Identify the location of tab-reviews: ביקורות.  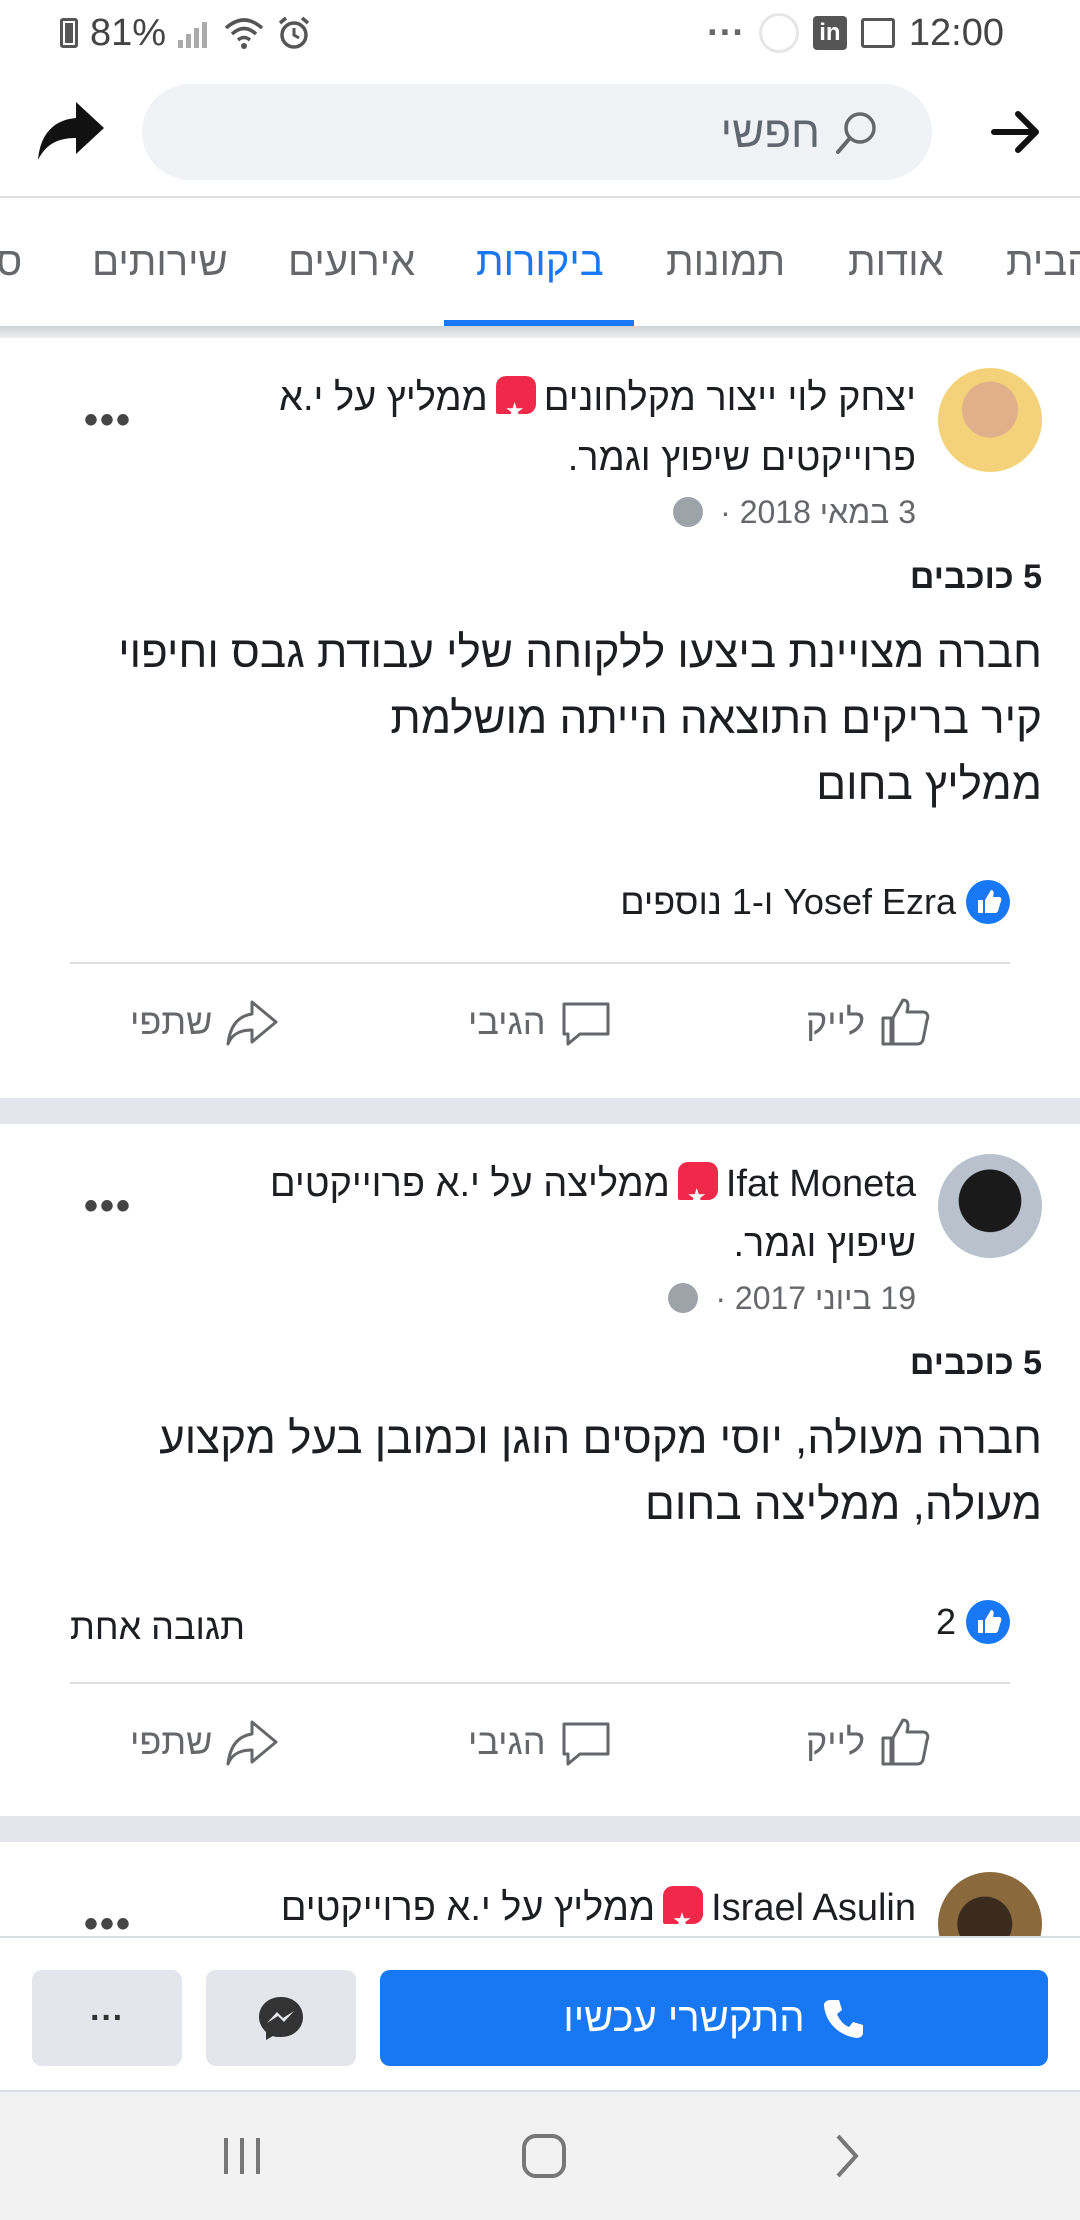
(540, 262).